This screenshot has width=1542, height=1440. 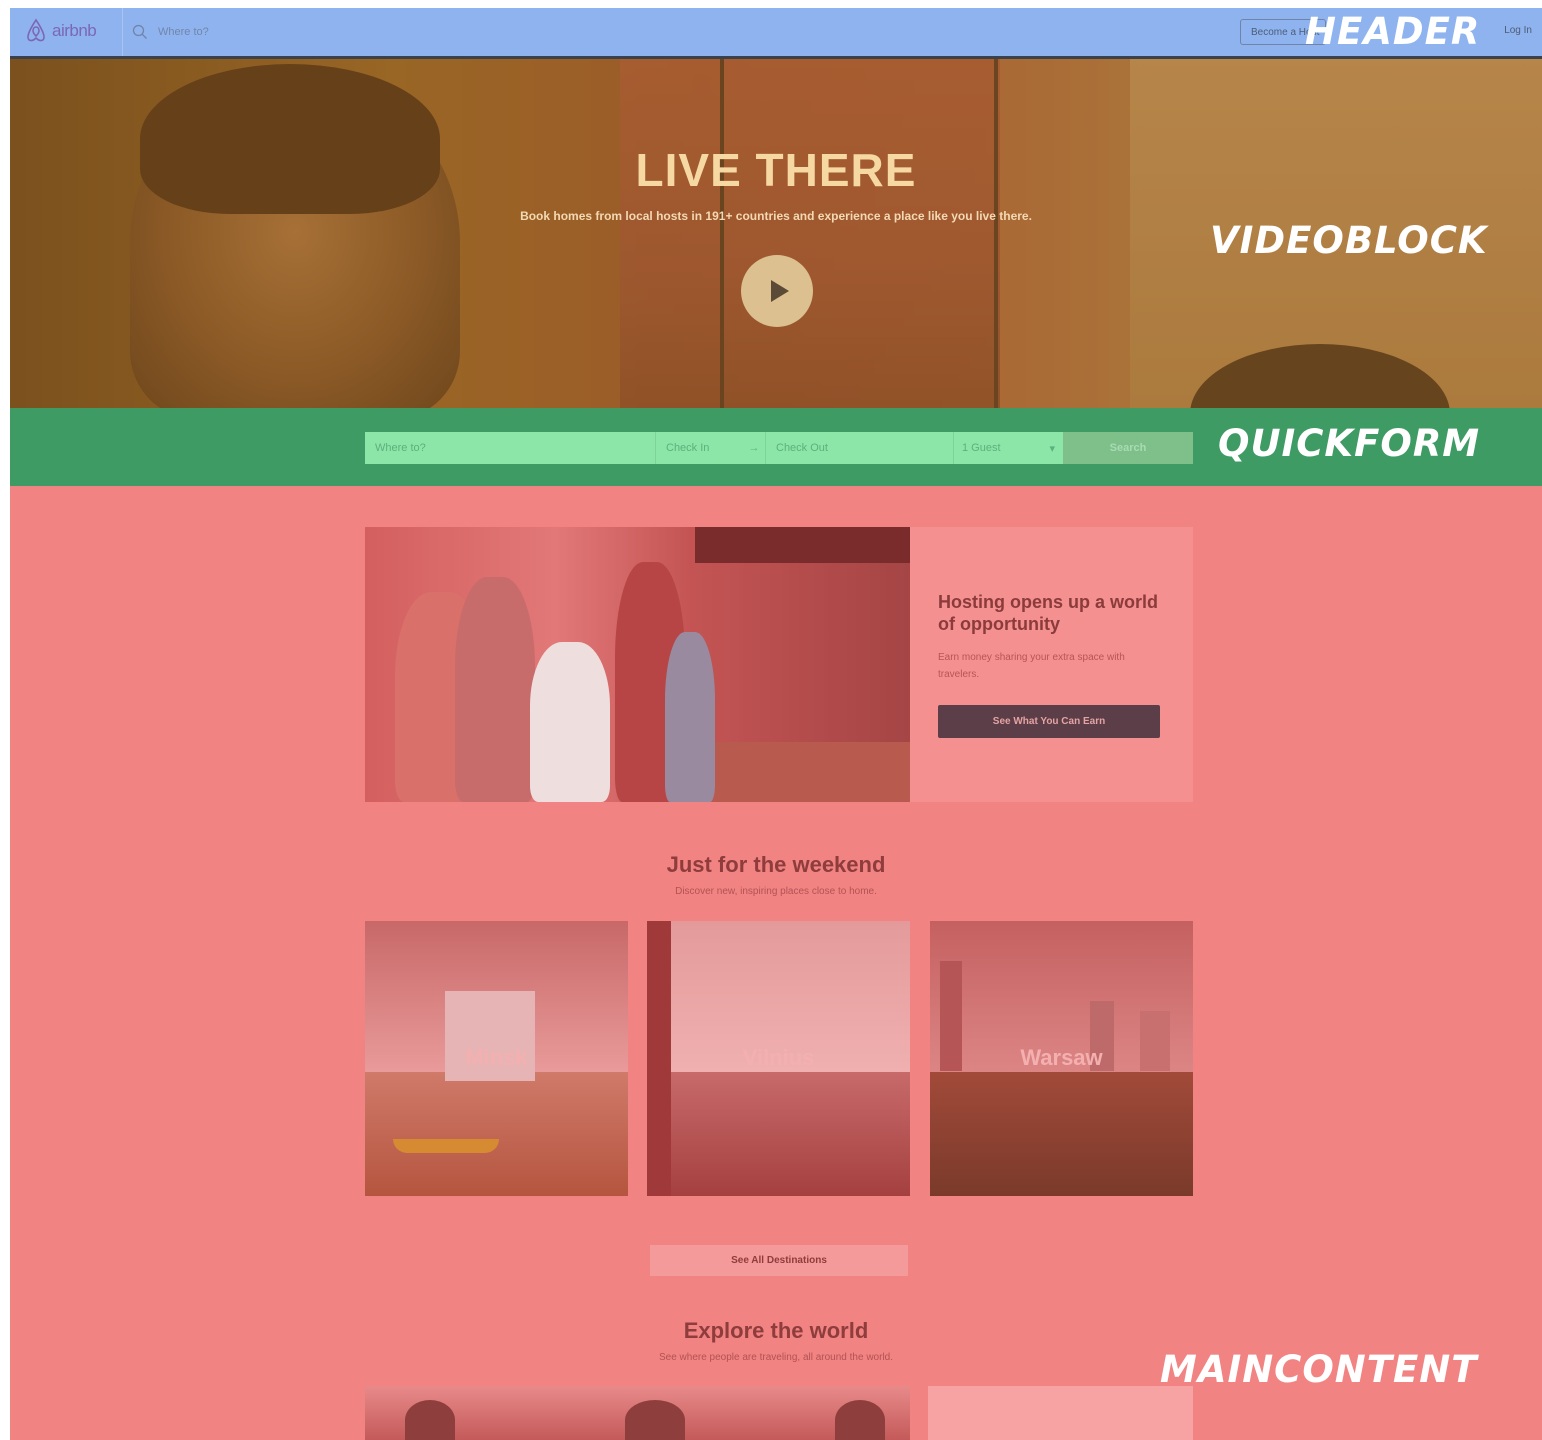 What do you see at coordinates (859, 448) in the screenshot?
I see `quickform-check-out-input` at bounding box center [859, 448].